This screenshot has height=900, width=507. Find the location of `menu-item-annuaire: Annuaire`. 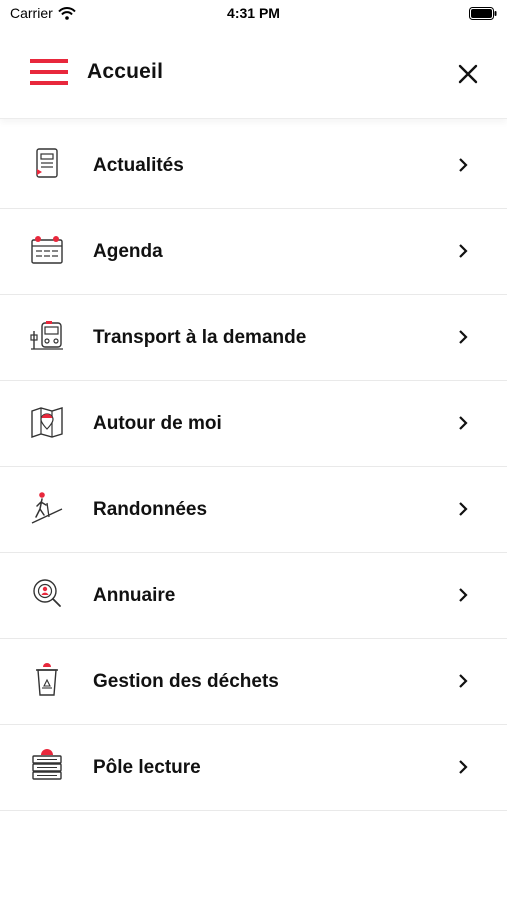

menu-item-annuaire: Annuaire is located at coordinates (253, 596).